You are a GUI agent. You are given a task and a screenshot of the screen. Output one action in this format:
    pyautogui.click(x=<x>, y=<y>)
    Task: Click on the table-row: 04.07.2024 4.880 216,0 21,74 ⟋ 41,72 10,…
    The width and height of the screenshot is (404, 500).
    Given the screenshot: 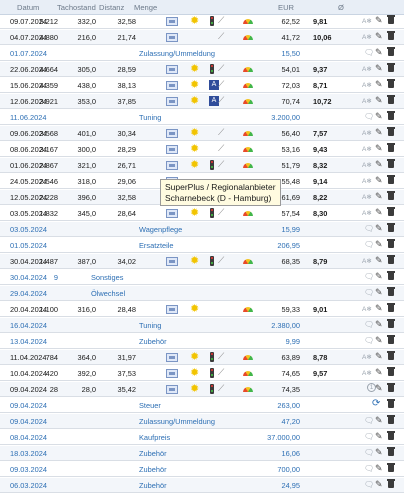 What is the action you would take?
    pyautogui.click(x=202, y=37)
    